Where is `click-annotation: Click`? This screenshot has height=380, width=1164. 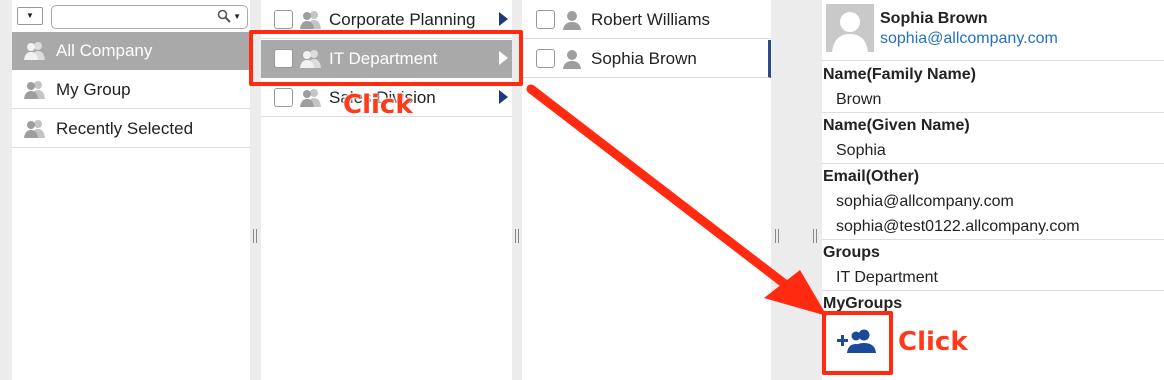
click-annotation: Click is located at coordinates (933, 342).